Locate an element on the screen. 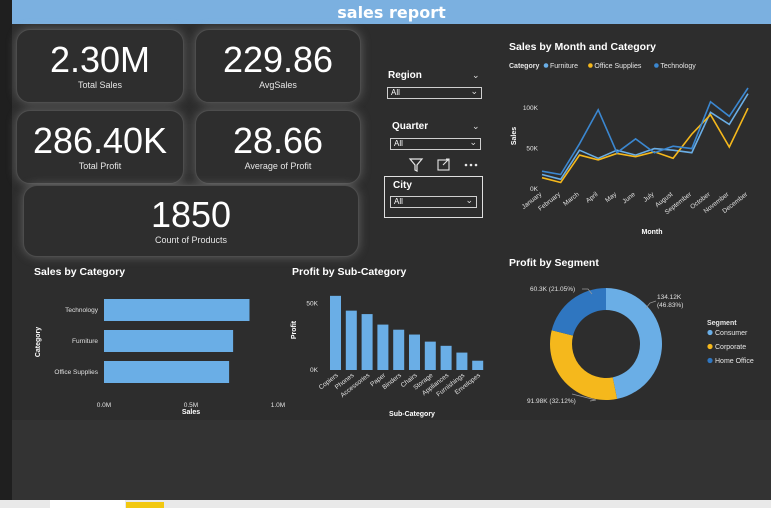 This screenshot has width=771, height=508. x-axis-title: Sub-Category is located at coordinates (412, 414).